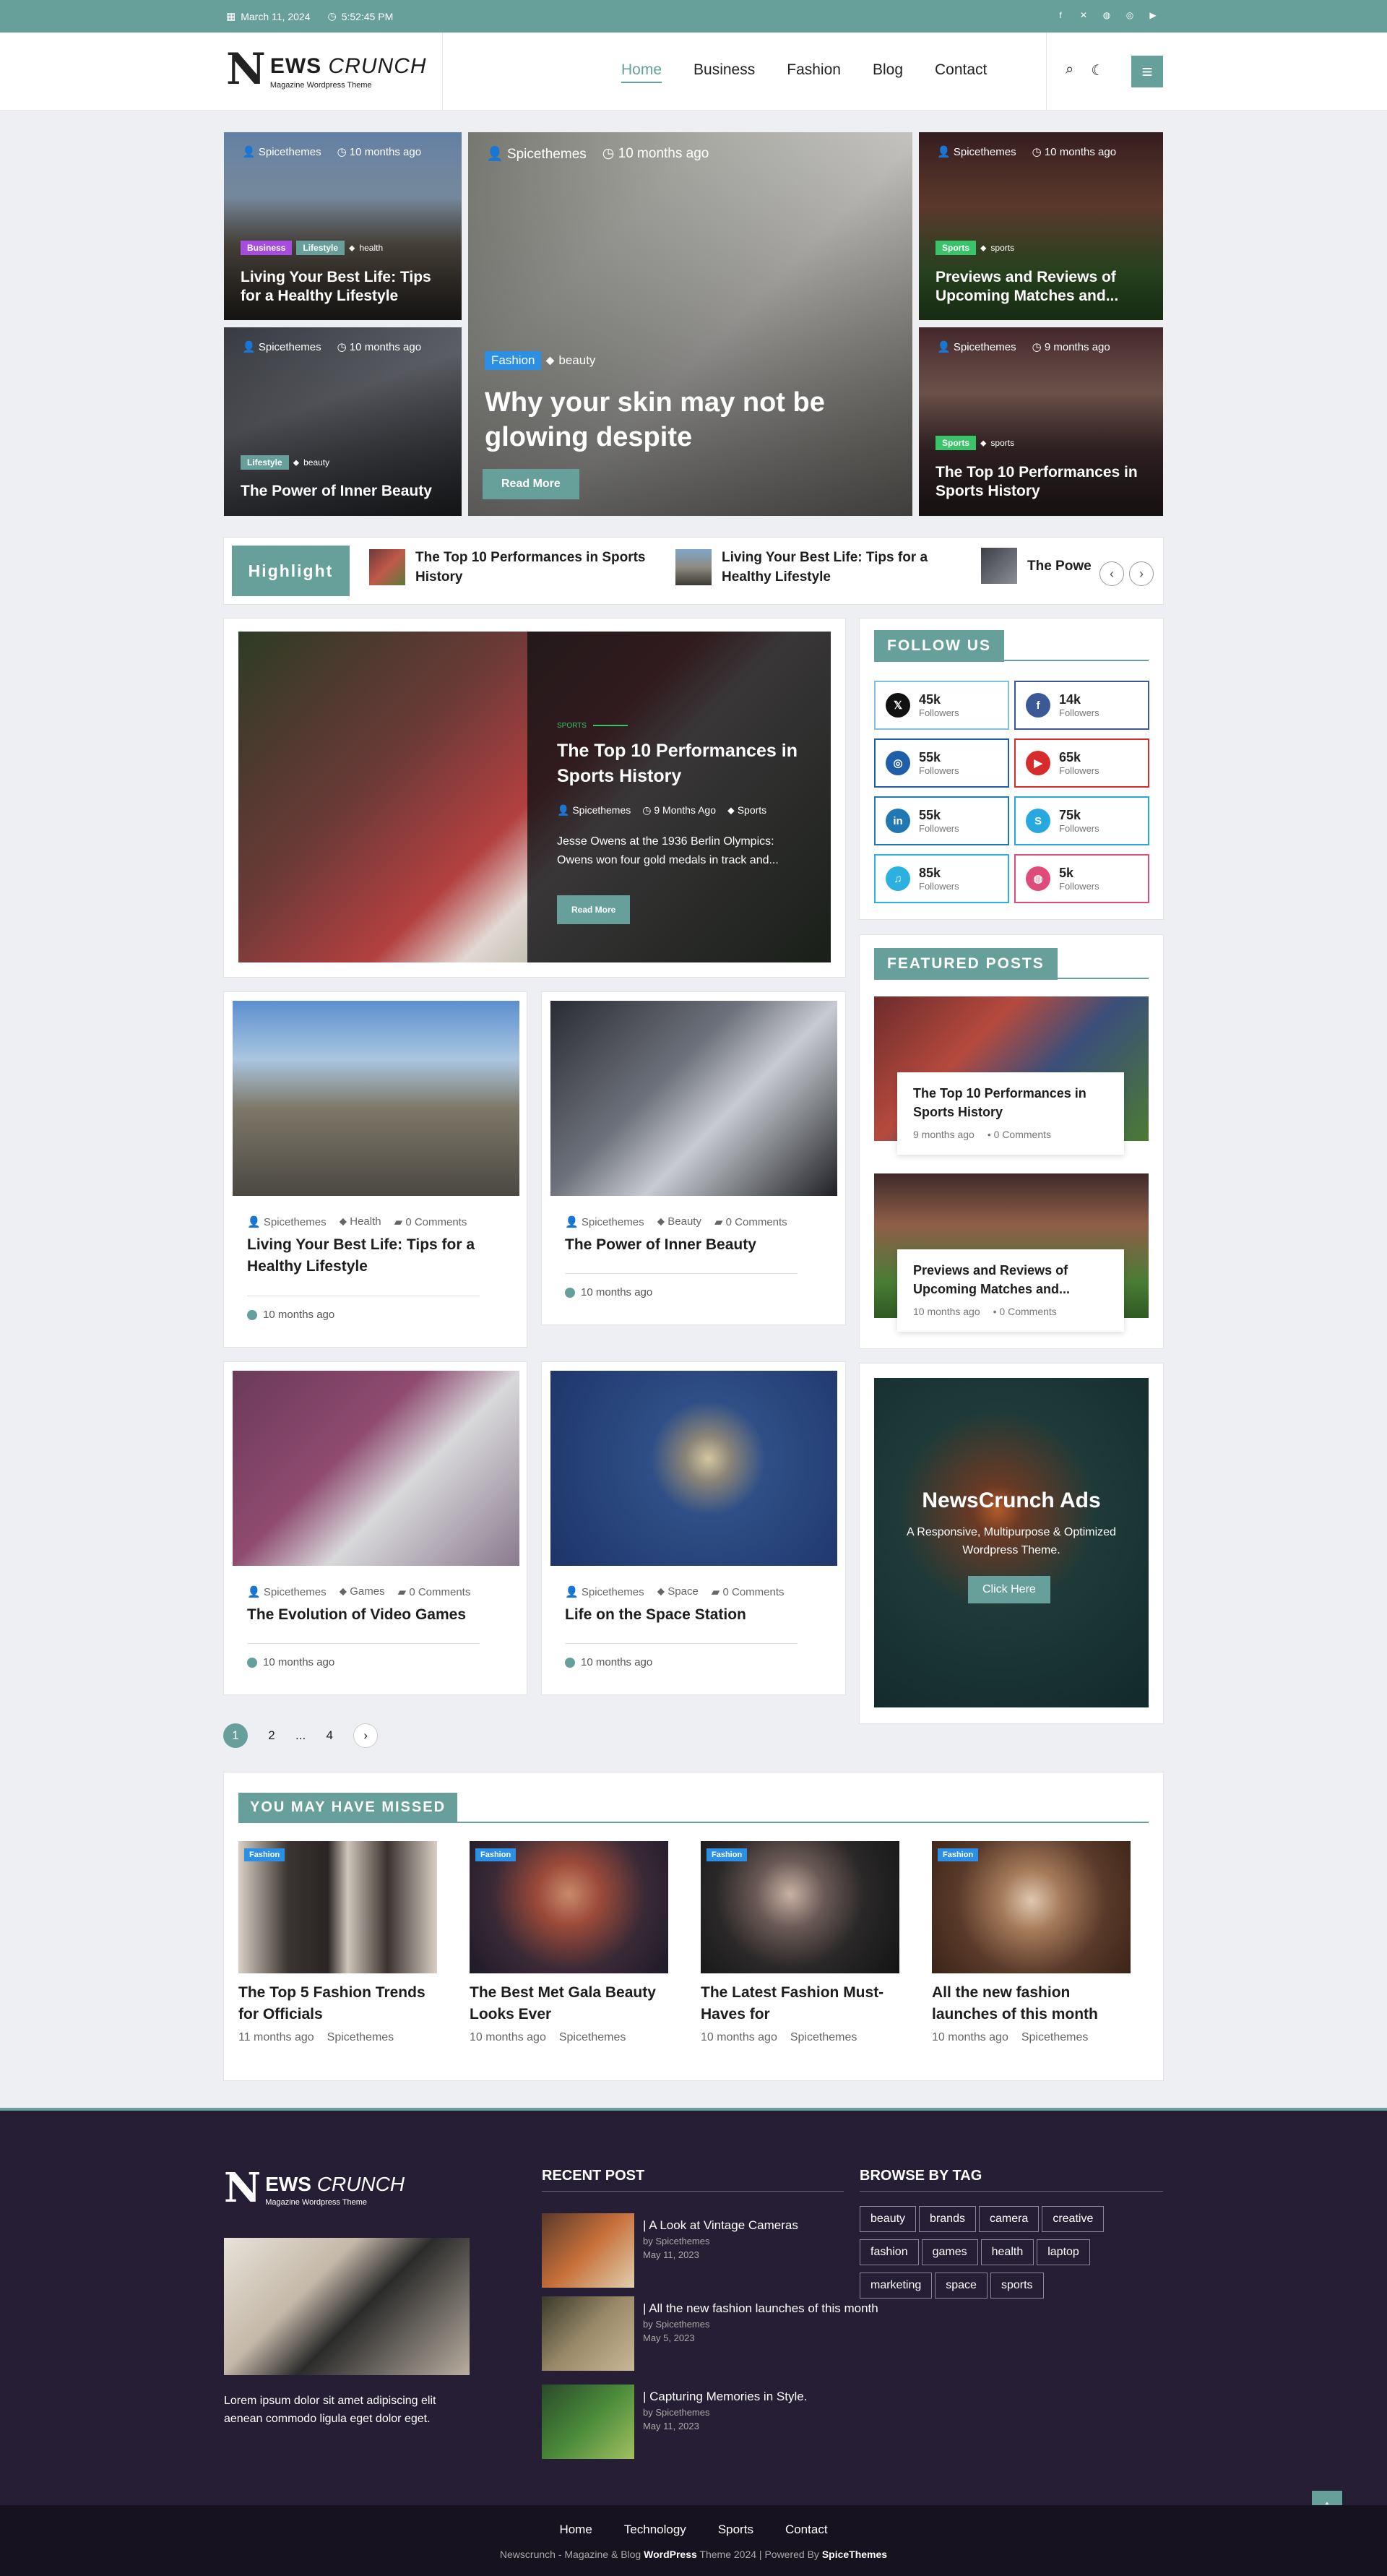  Describe the element at coordinates (670, 2554) in the screenshot. I see `wordpress-link: WordPress` at that location.